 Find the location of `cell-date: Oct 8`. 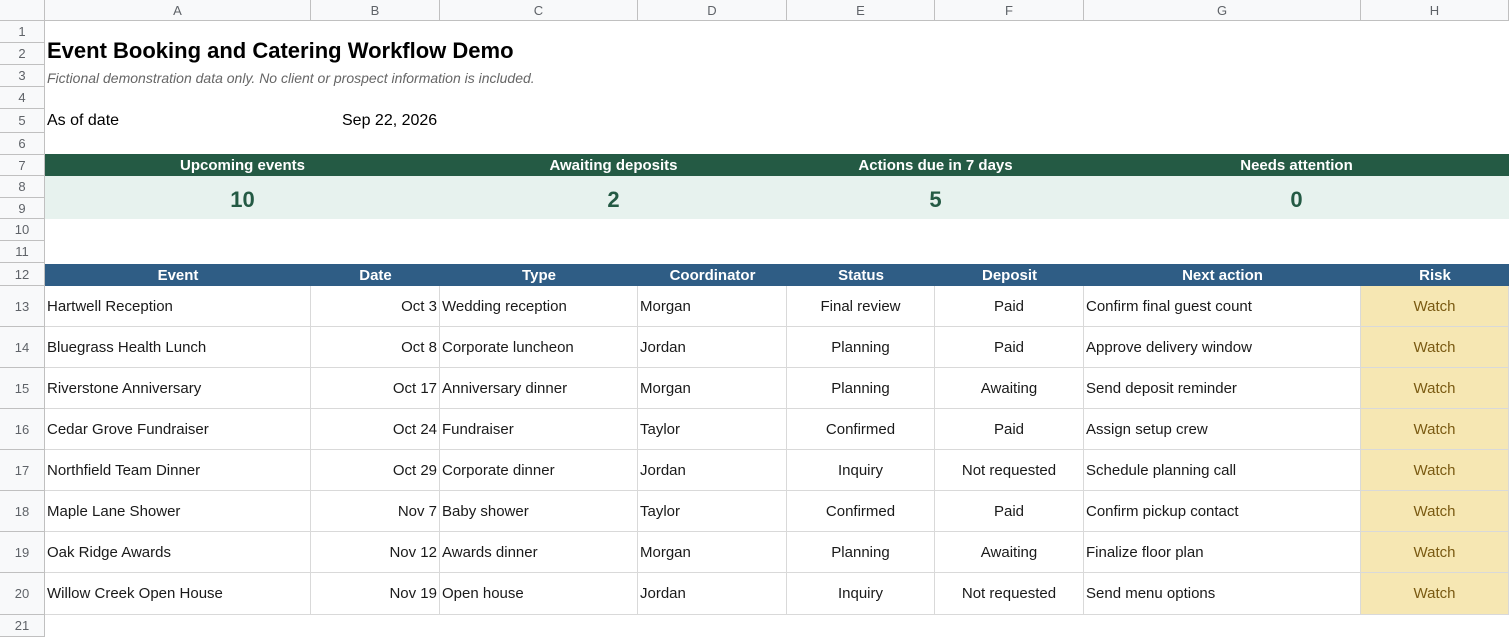

cell-date: Oct 8 is located at coordinates (375, 347).